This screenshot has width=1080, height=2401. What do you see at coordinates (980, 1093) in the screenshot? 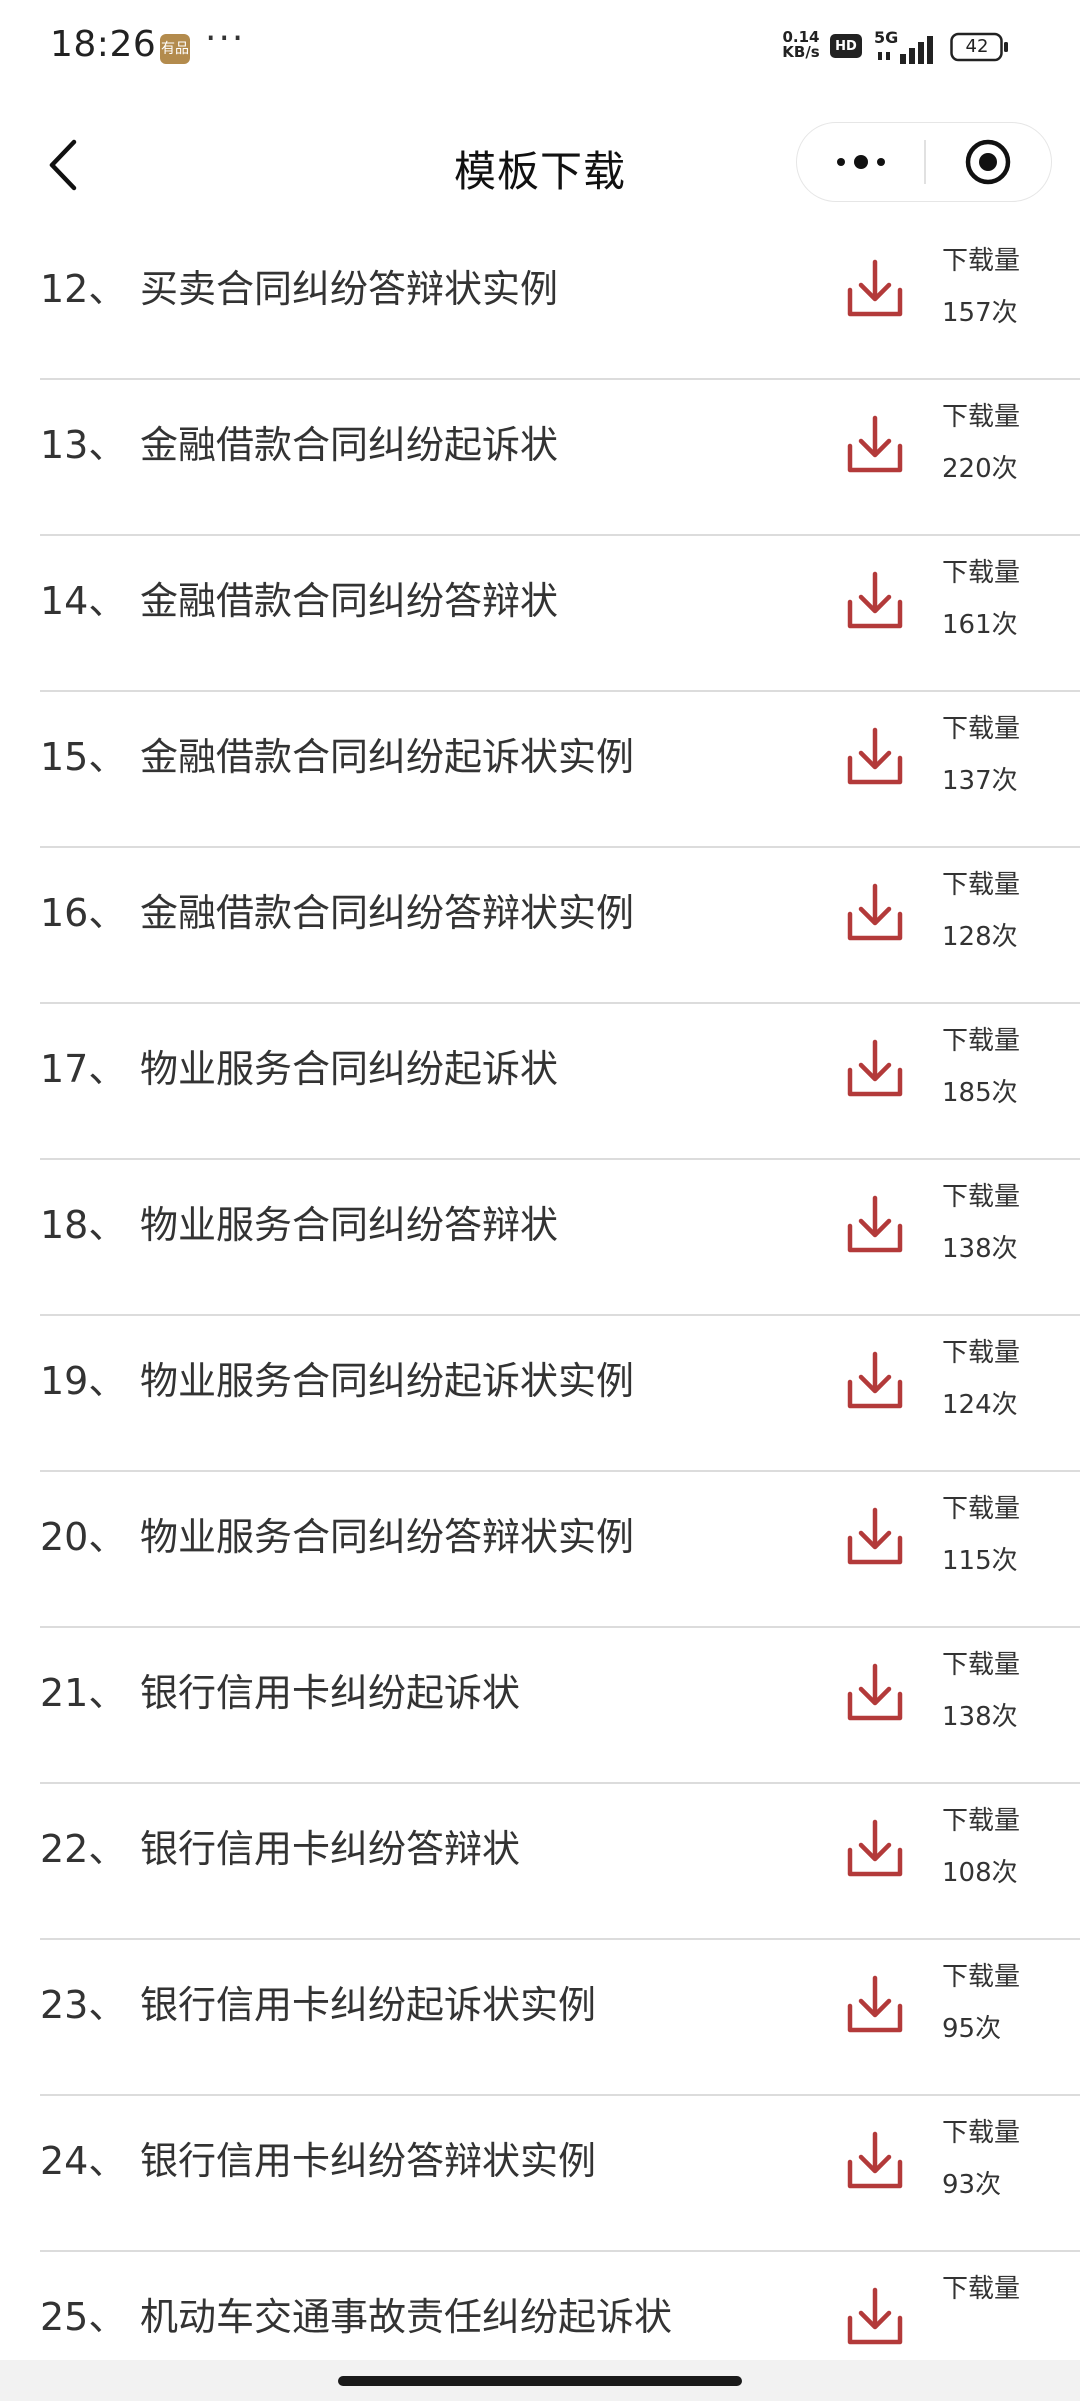
I see `download-count: 185次` at bounding box center [980, 1093].